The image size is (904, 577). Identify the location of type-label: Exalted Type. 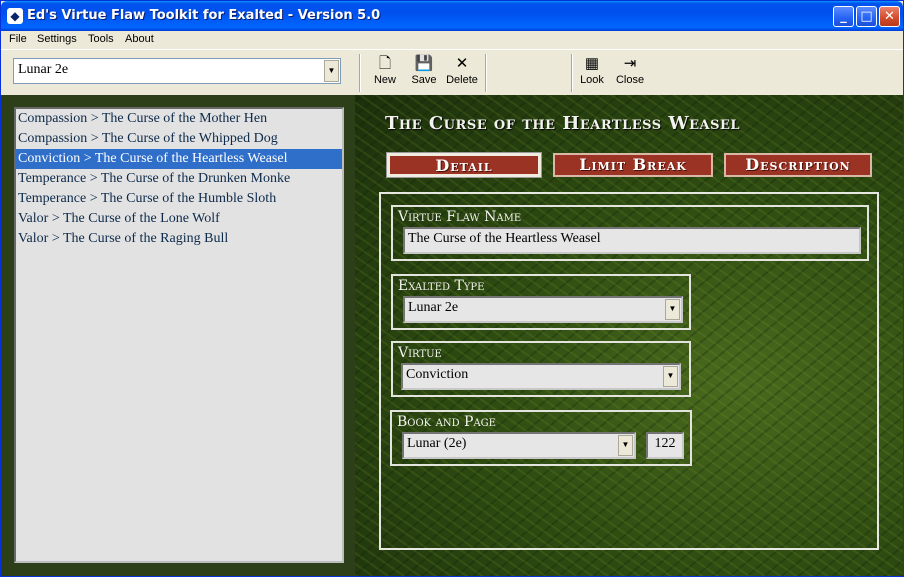
(441, 286).